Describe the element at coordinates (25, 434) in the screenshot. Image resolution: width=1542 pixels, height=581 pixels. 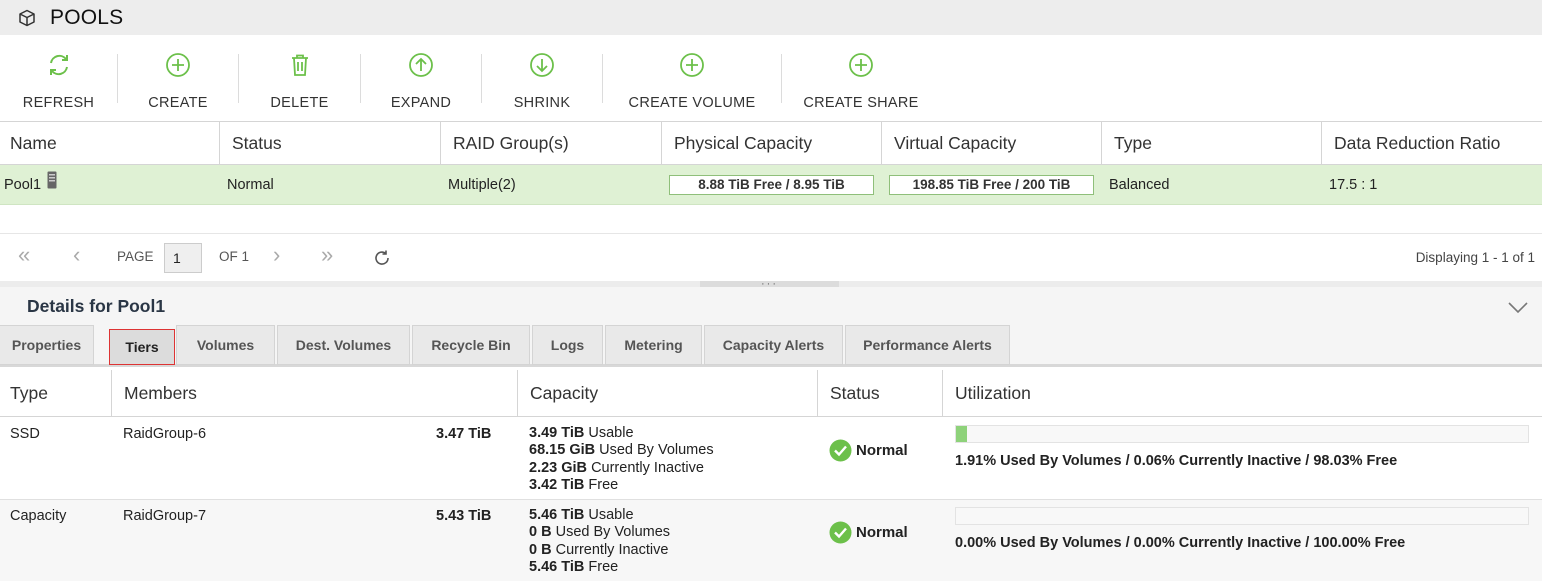
I see `tier-type: SSD` at that location.